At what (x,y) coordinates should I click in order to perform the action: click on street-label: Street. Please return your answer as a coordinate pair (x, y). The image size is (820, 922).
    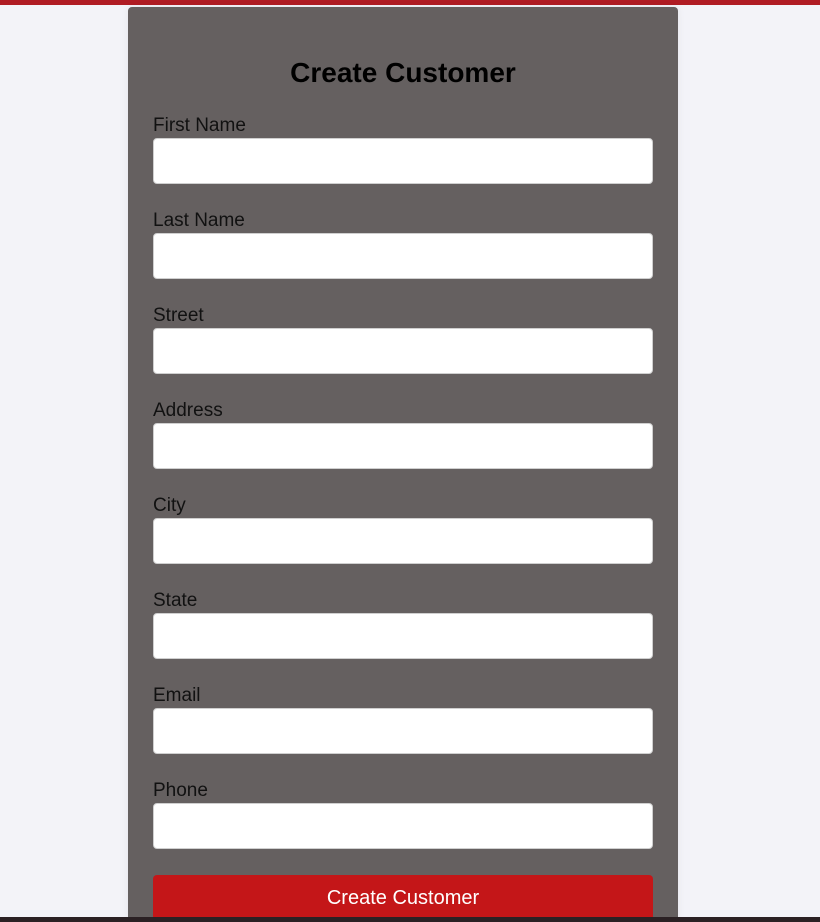
    Looking at the image, I should click on (178, 315).